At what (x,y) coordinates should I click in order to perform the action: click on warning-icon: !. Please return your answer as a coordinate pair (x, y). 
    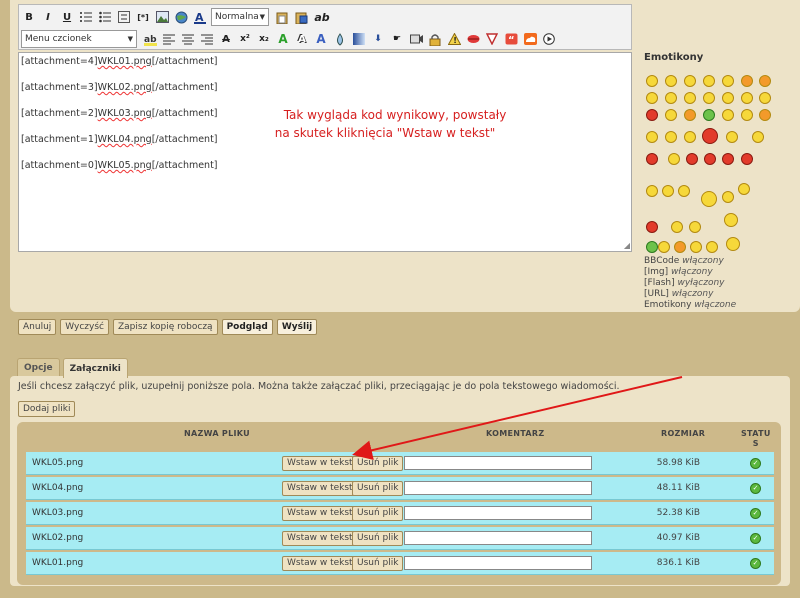
    Looking at the image, I should click on (454, 39).